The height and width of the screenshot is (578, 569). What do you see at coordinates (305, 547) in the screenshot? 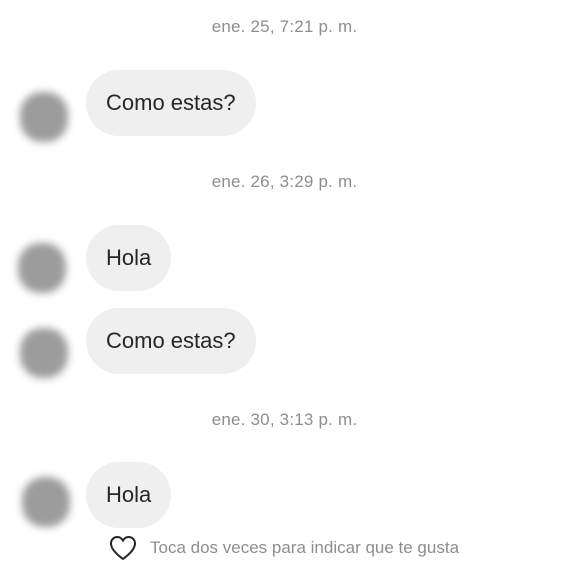
I see `like-hint-text: Toca dos veces para indicar que te gusta` at bounding box center [305, 547].